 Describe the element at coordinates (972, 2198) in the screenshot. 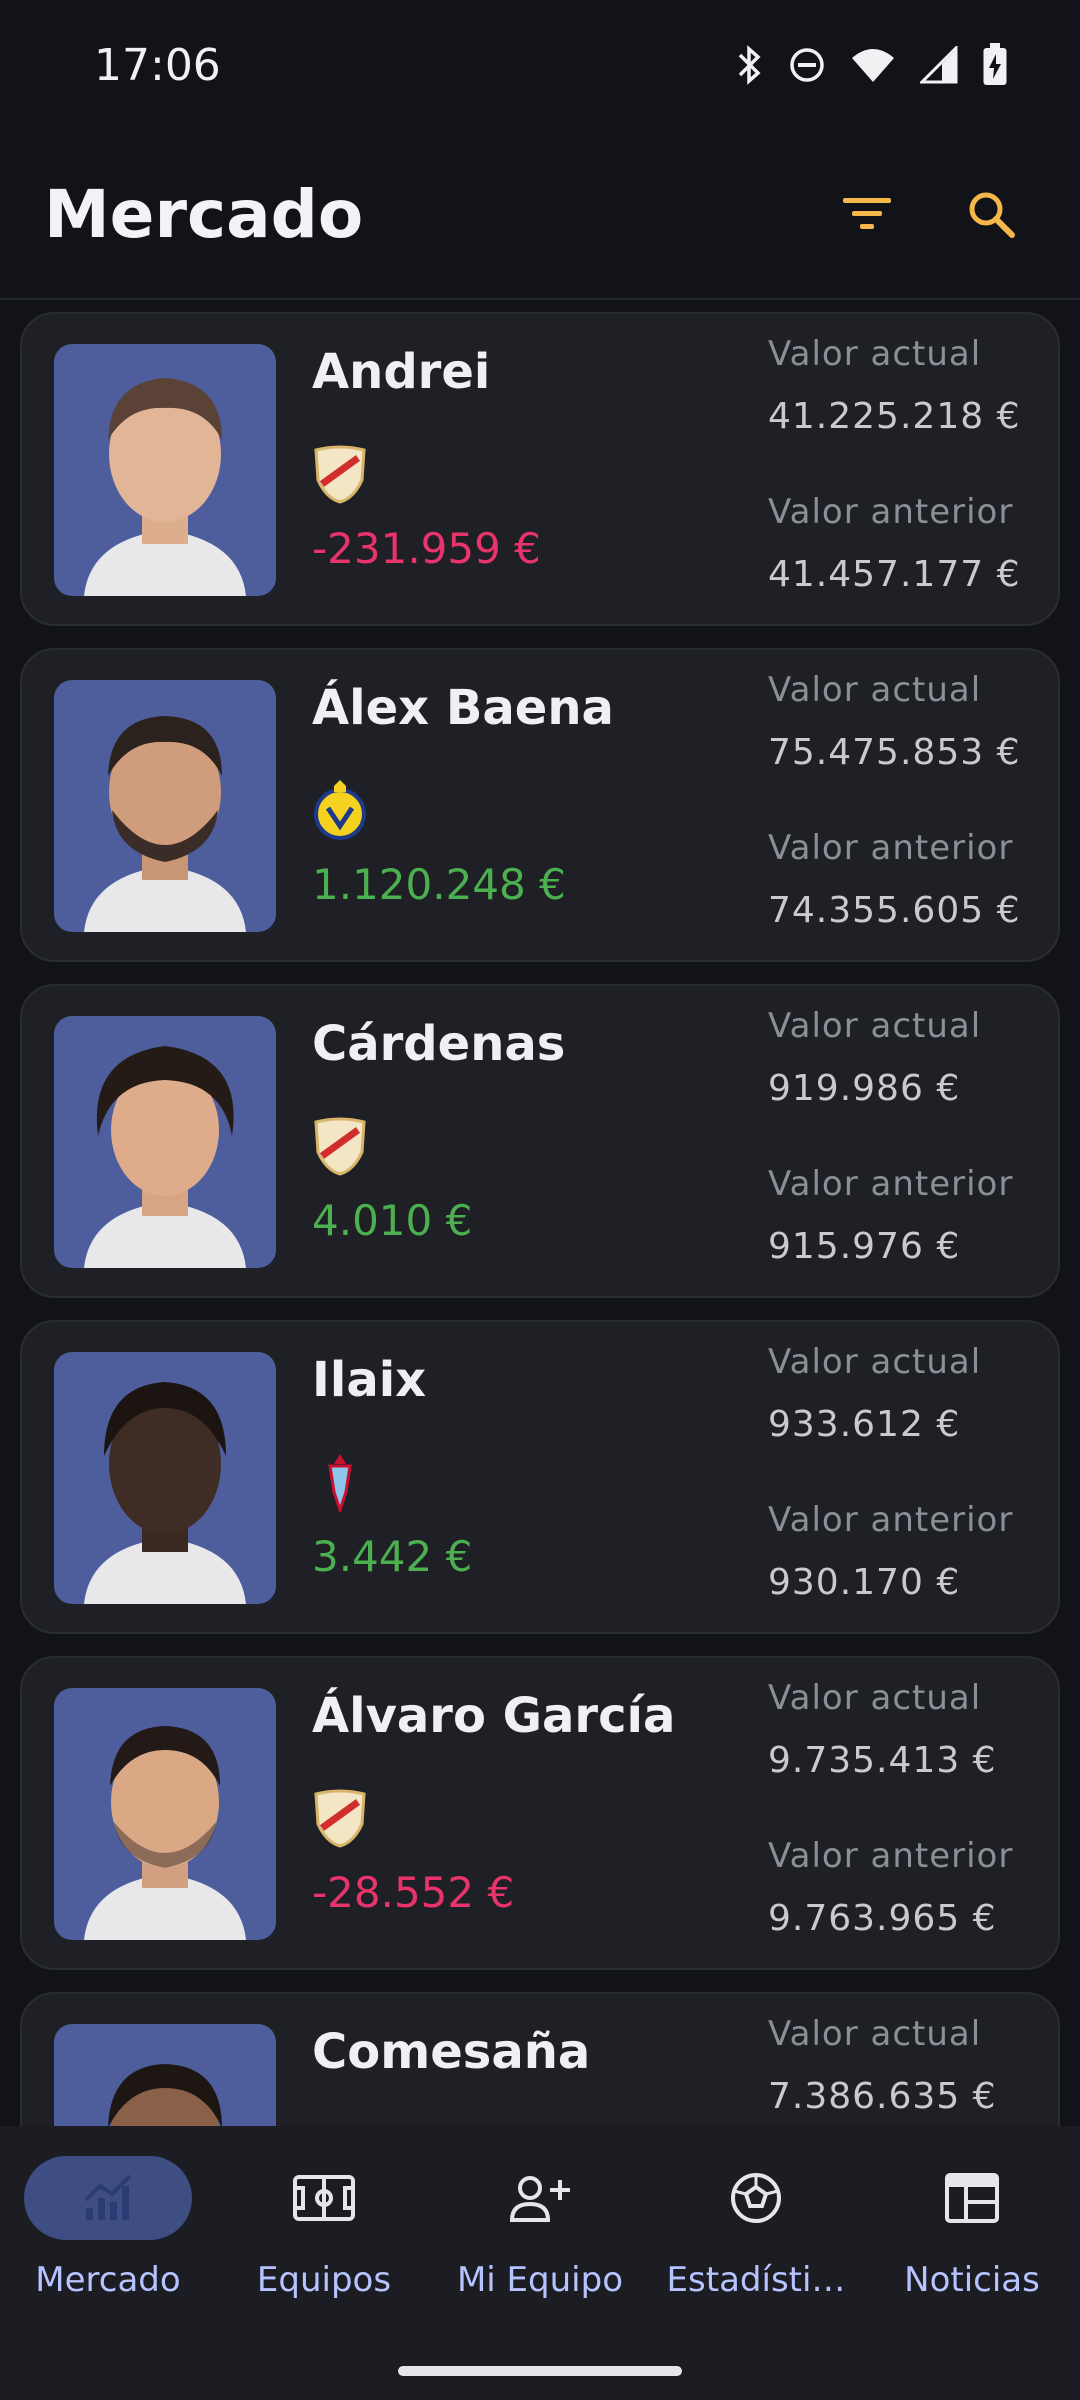

I see `newspaper-icon` at that location.